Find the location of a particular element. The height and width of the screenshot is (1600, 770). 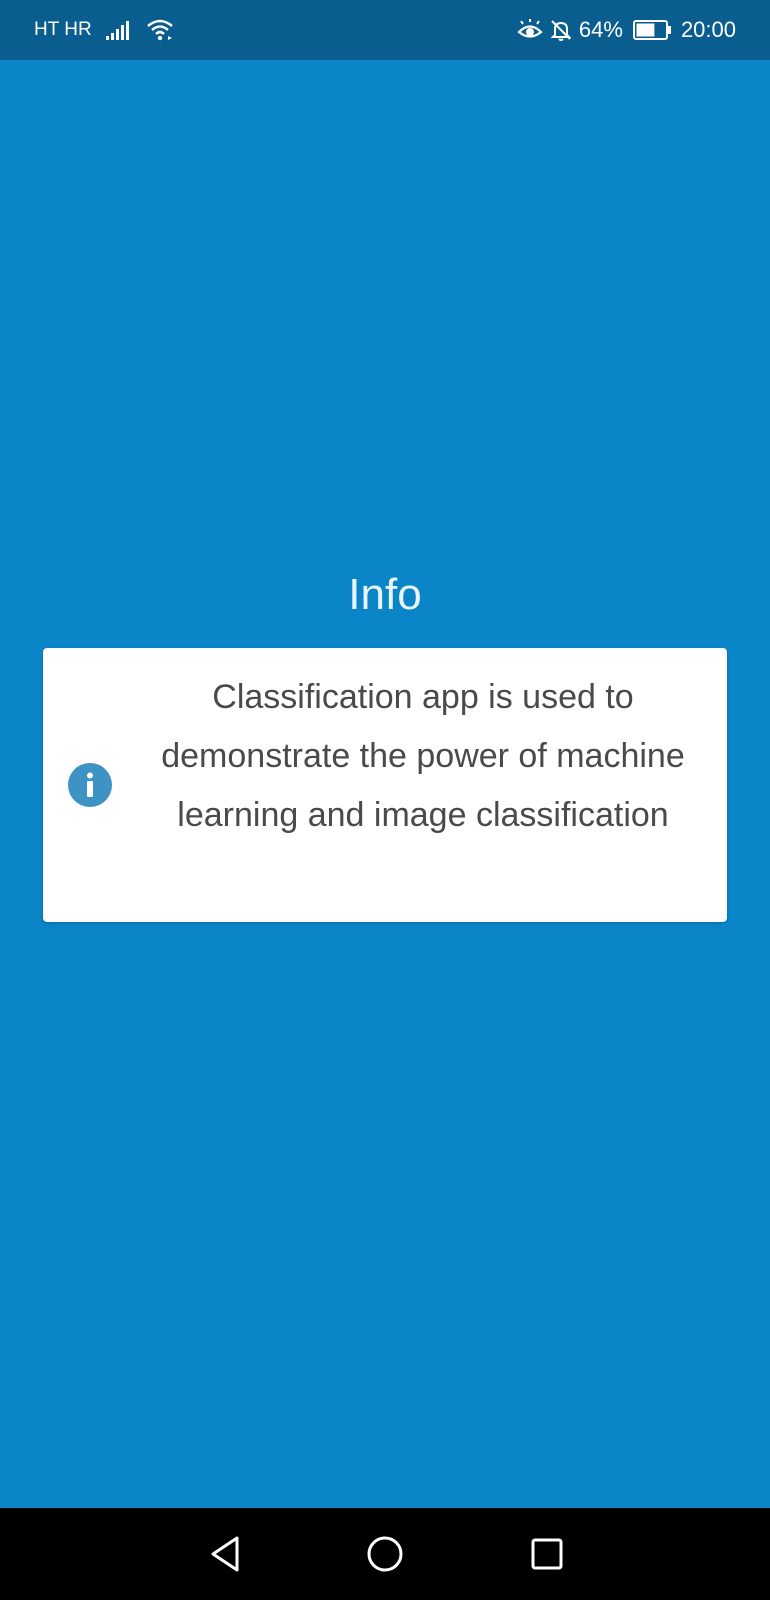

back-icon is located at coordinates (225, 1554).